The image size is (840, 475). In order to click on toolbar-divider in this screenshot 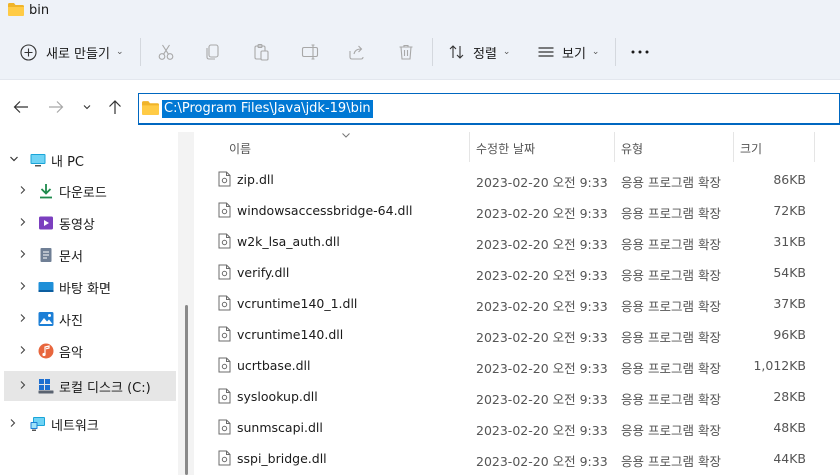, I will do `click(140, 52)`.